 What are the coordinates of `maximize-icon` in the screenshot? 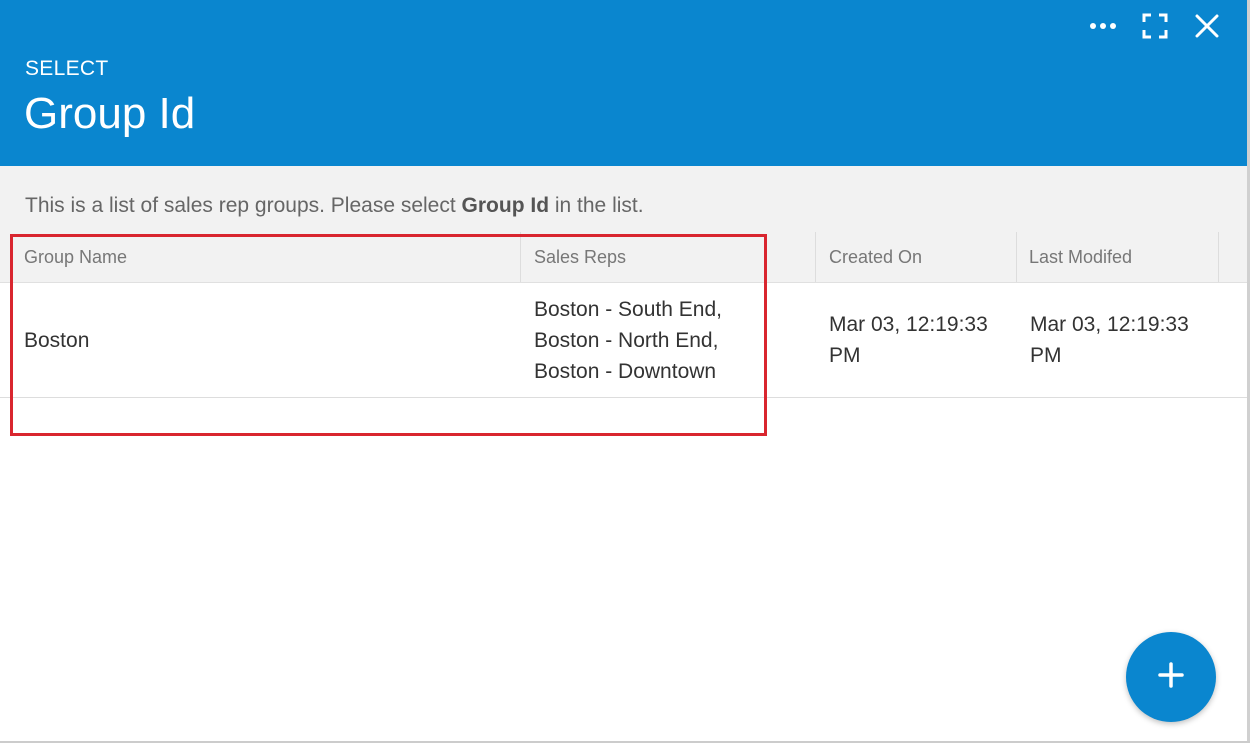 It's located at (1155, 26).